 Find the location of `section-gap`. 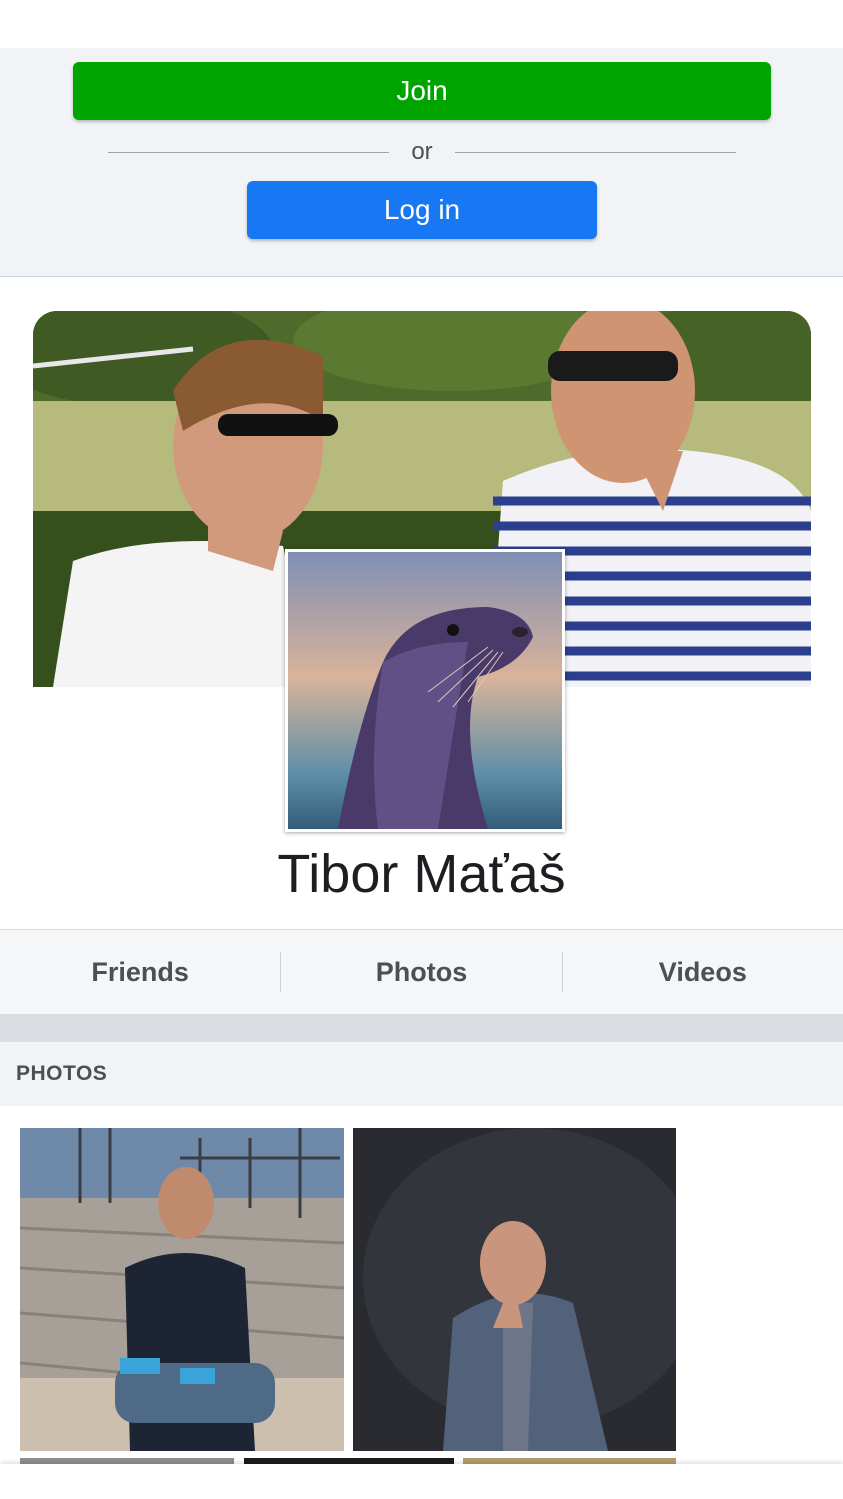

section-gap is located at coordinates (421, 1028).